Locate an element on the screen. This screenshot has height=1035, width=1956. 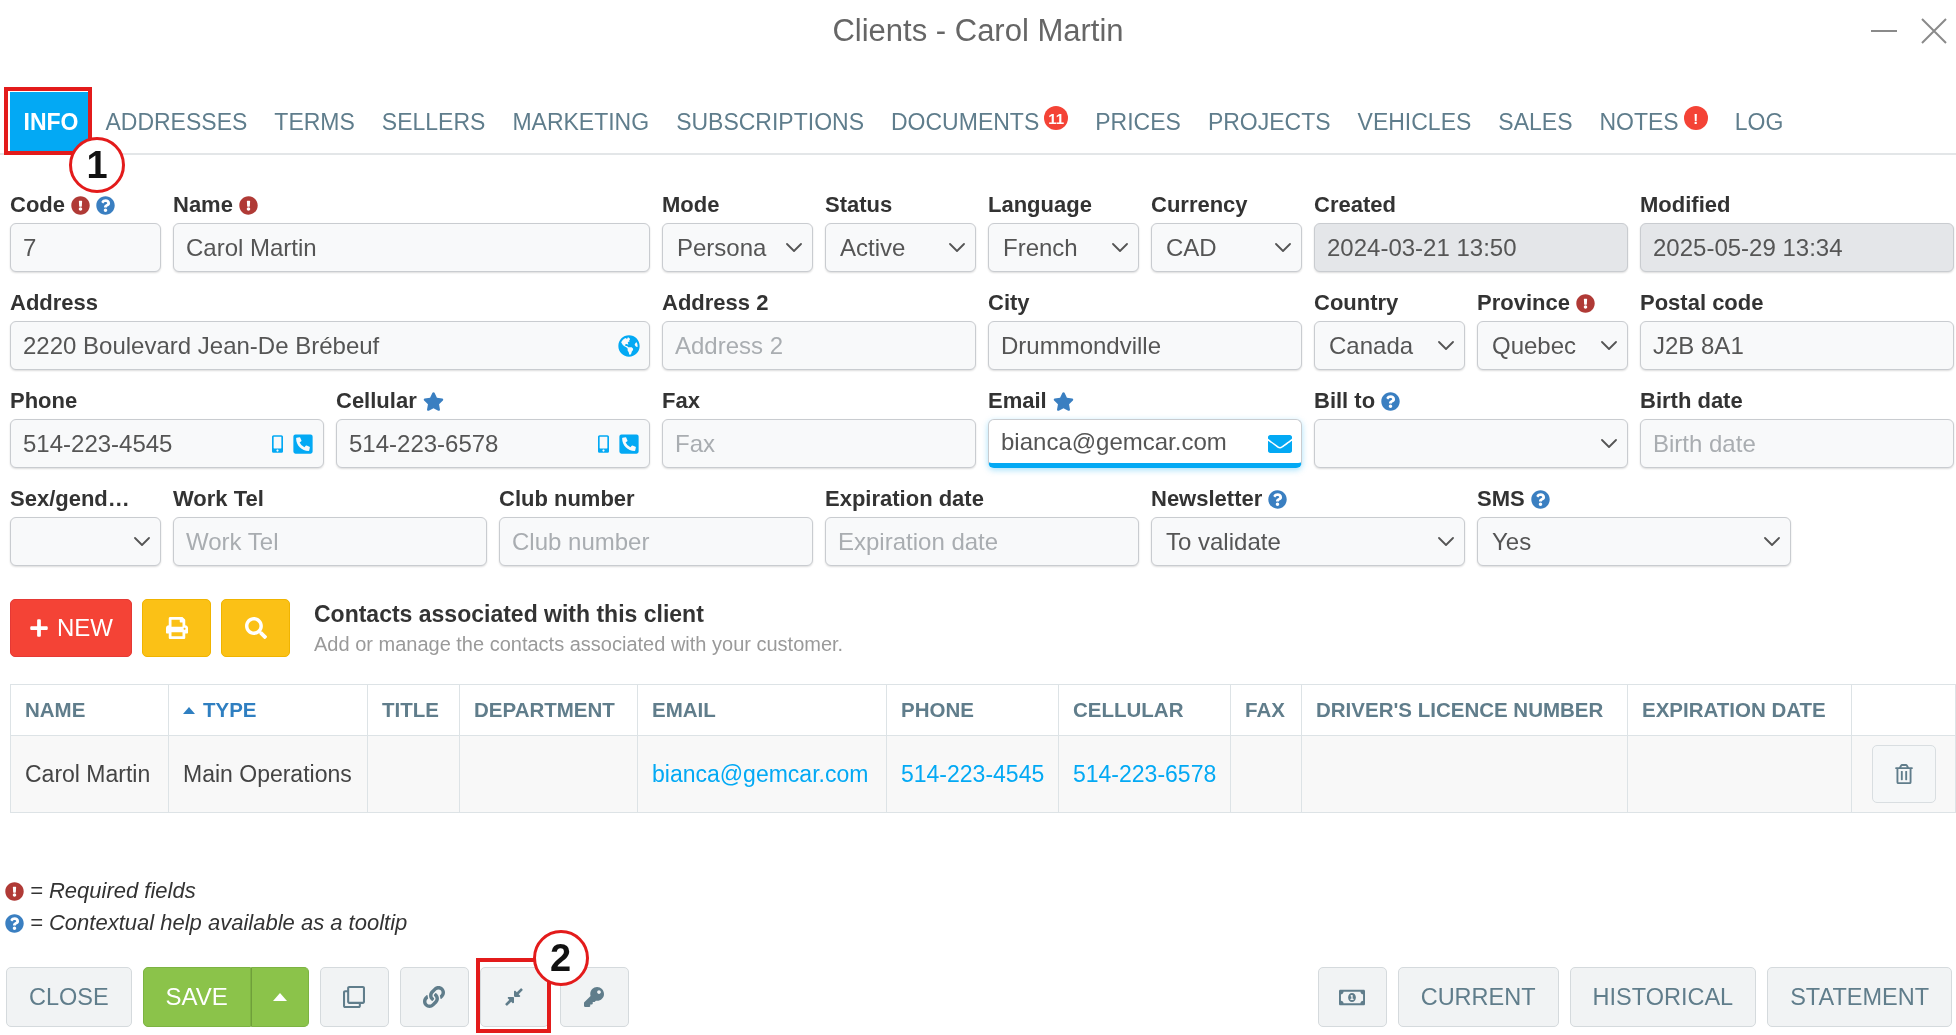
copy-button is located at coordinates (354, 997).